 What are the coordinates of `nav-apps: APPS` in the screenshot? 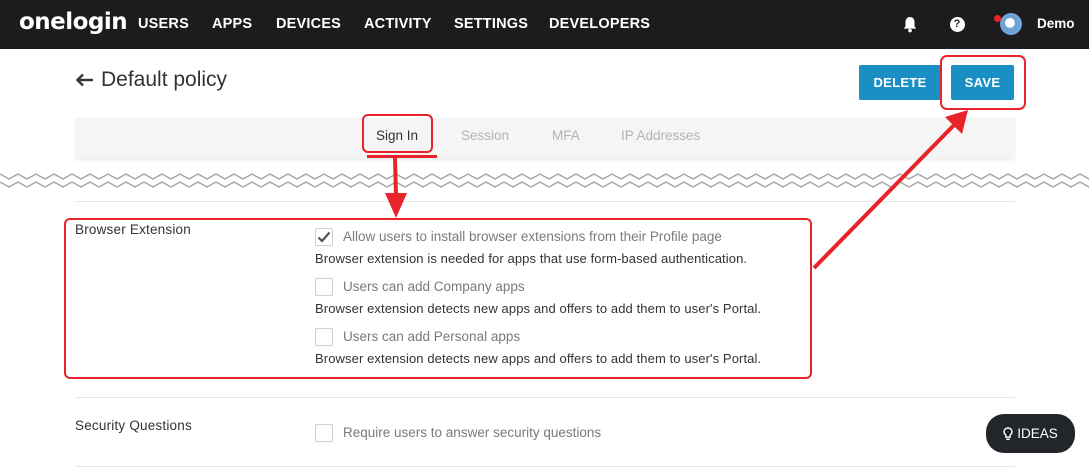 It's located at (232, 24).